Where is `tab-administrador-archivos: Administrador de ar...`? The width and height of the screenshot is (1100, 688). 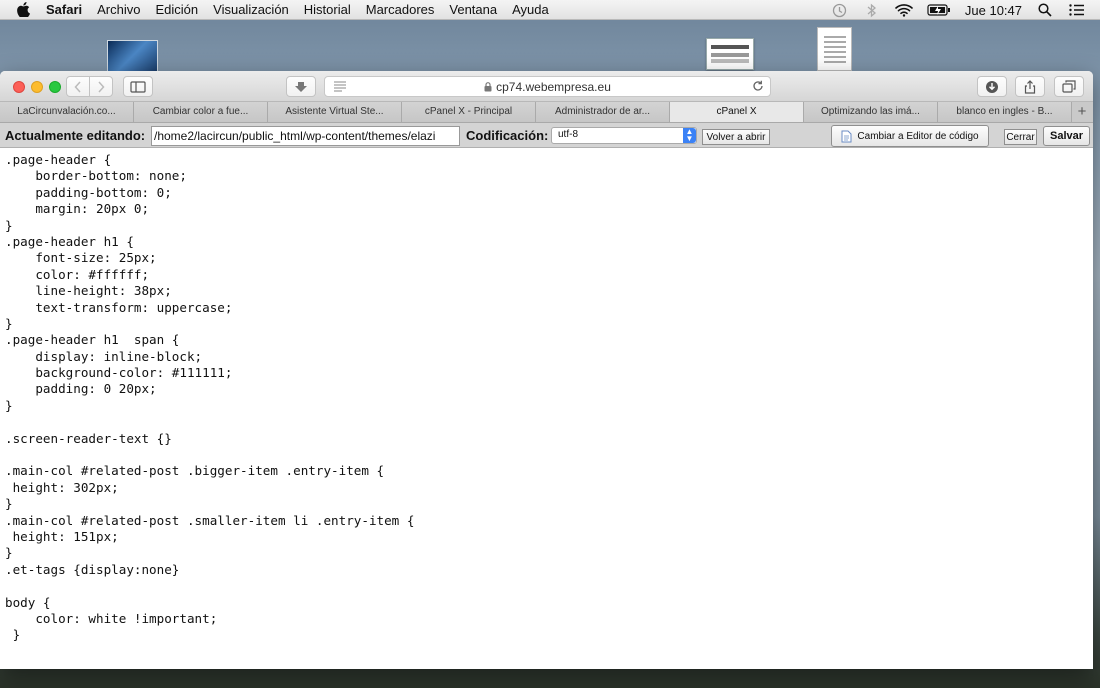 tab-administrador-archivos: Administrador de ar... is located at coordinates (603, 112).